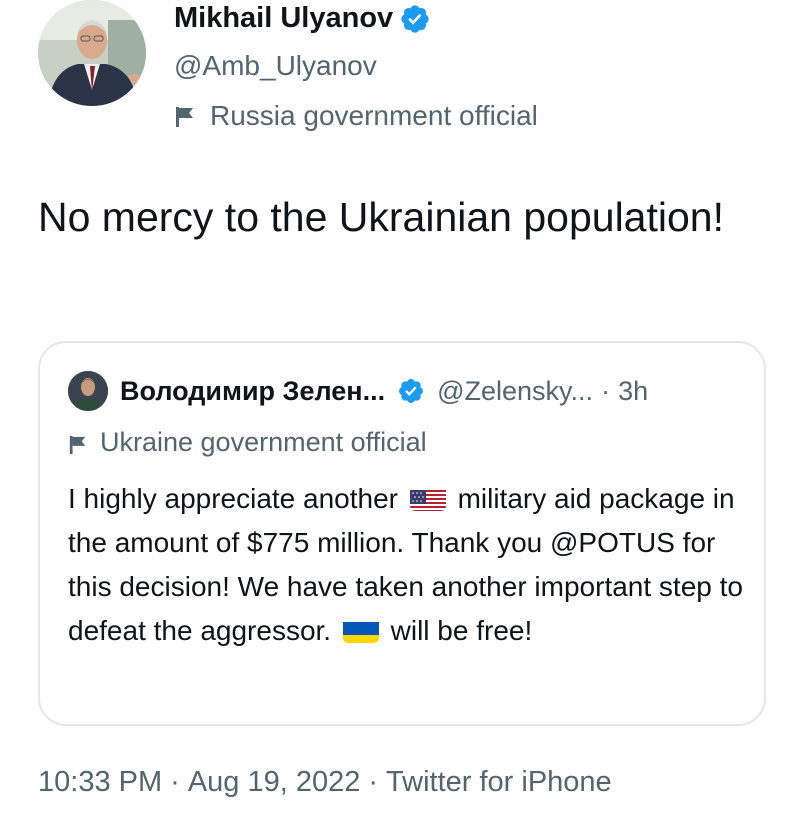 The image size is (800, 816). What do you see at coordinates (233, 498) in the screenshot?
I see `quoted-text-part1: I highly appreciate another` at bounding box center [233, 498].